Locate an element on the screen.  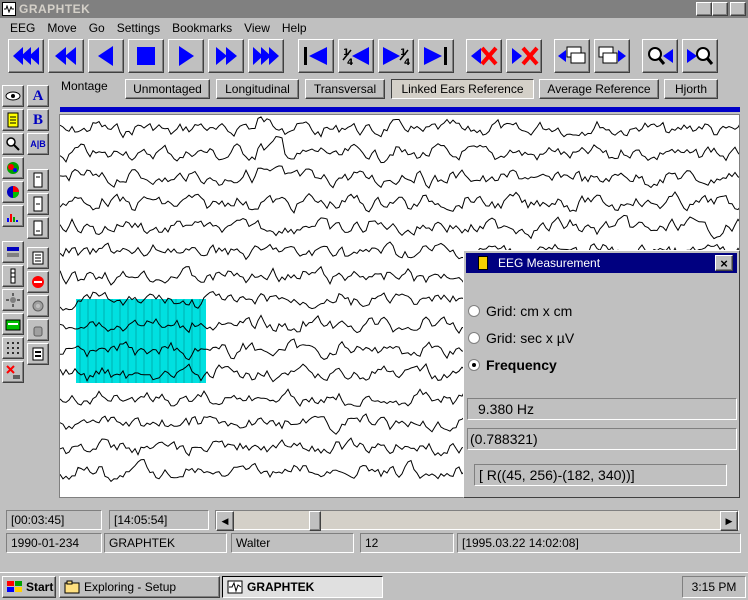
rewind-button is located at coordinates (66, 56).